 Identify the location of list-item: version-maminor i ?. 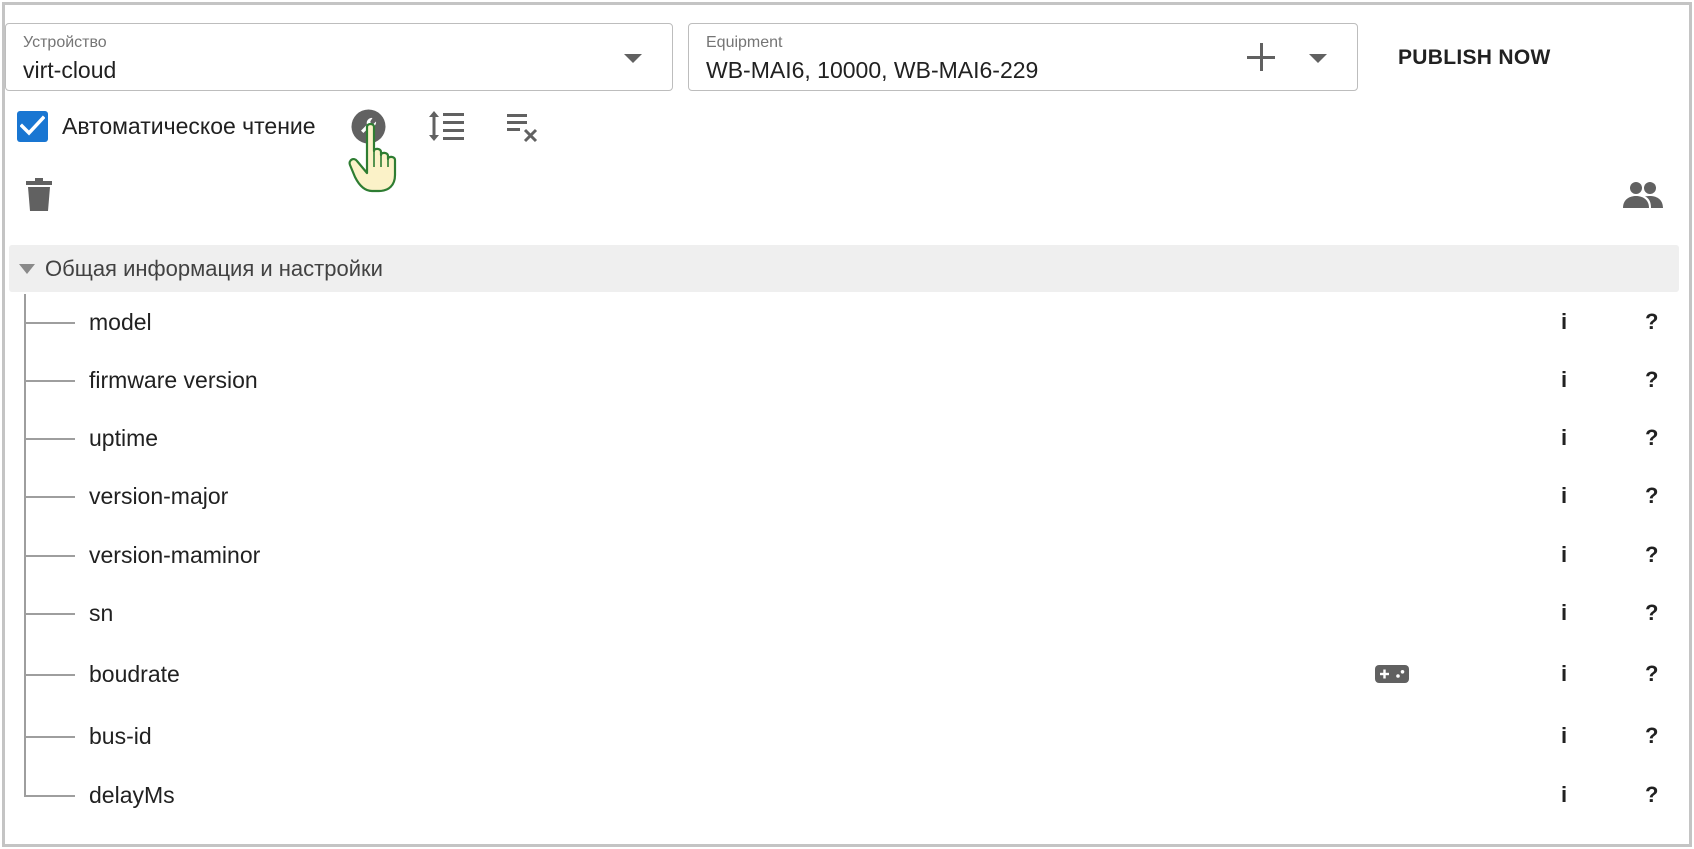
(849, 555).